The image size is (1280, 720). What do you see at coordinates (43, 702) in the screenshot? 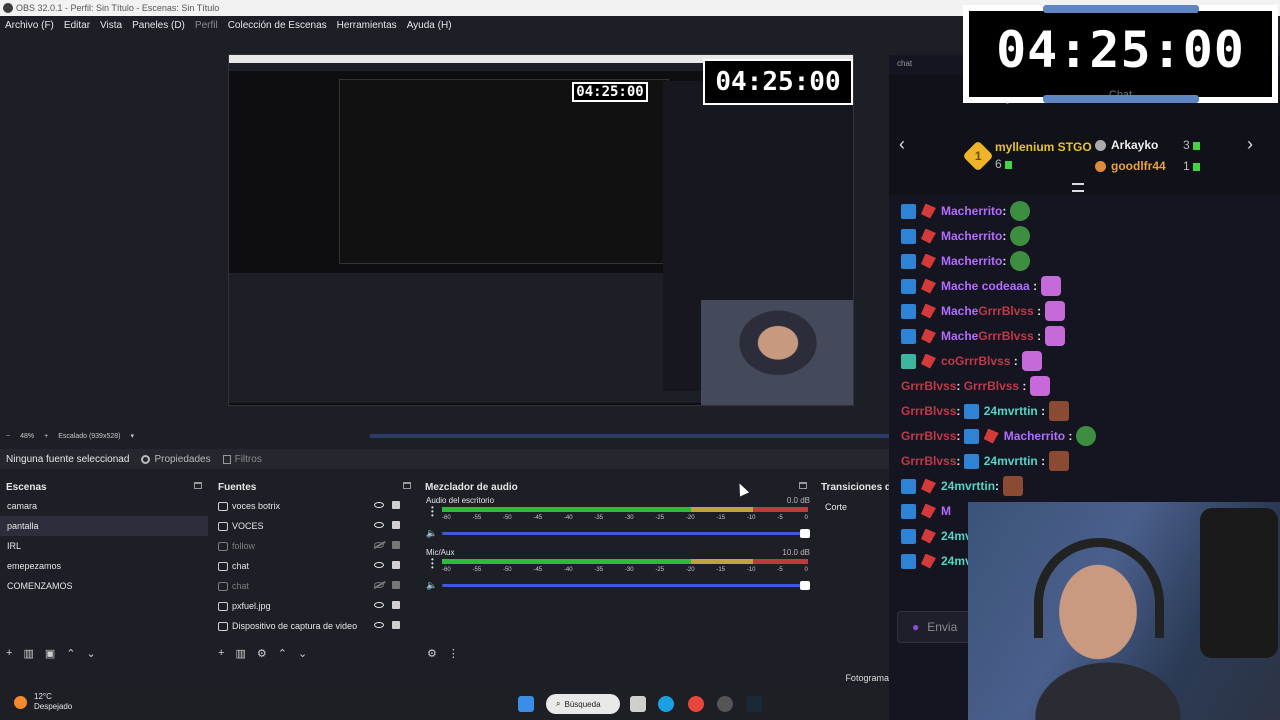
I see `weather-widget: 12°C Despejado` at bounding box center [43, 702].